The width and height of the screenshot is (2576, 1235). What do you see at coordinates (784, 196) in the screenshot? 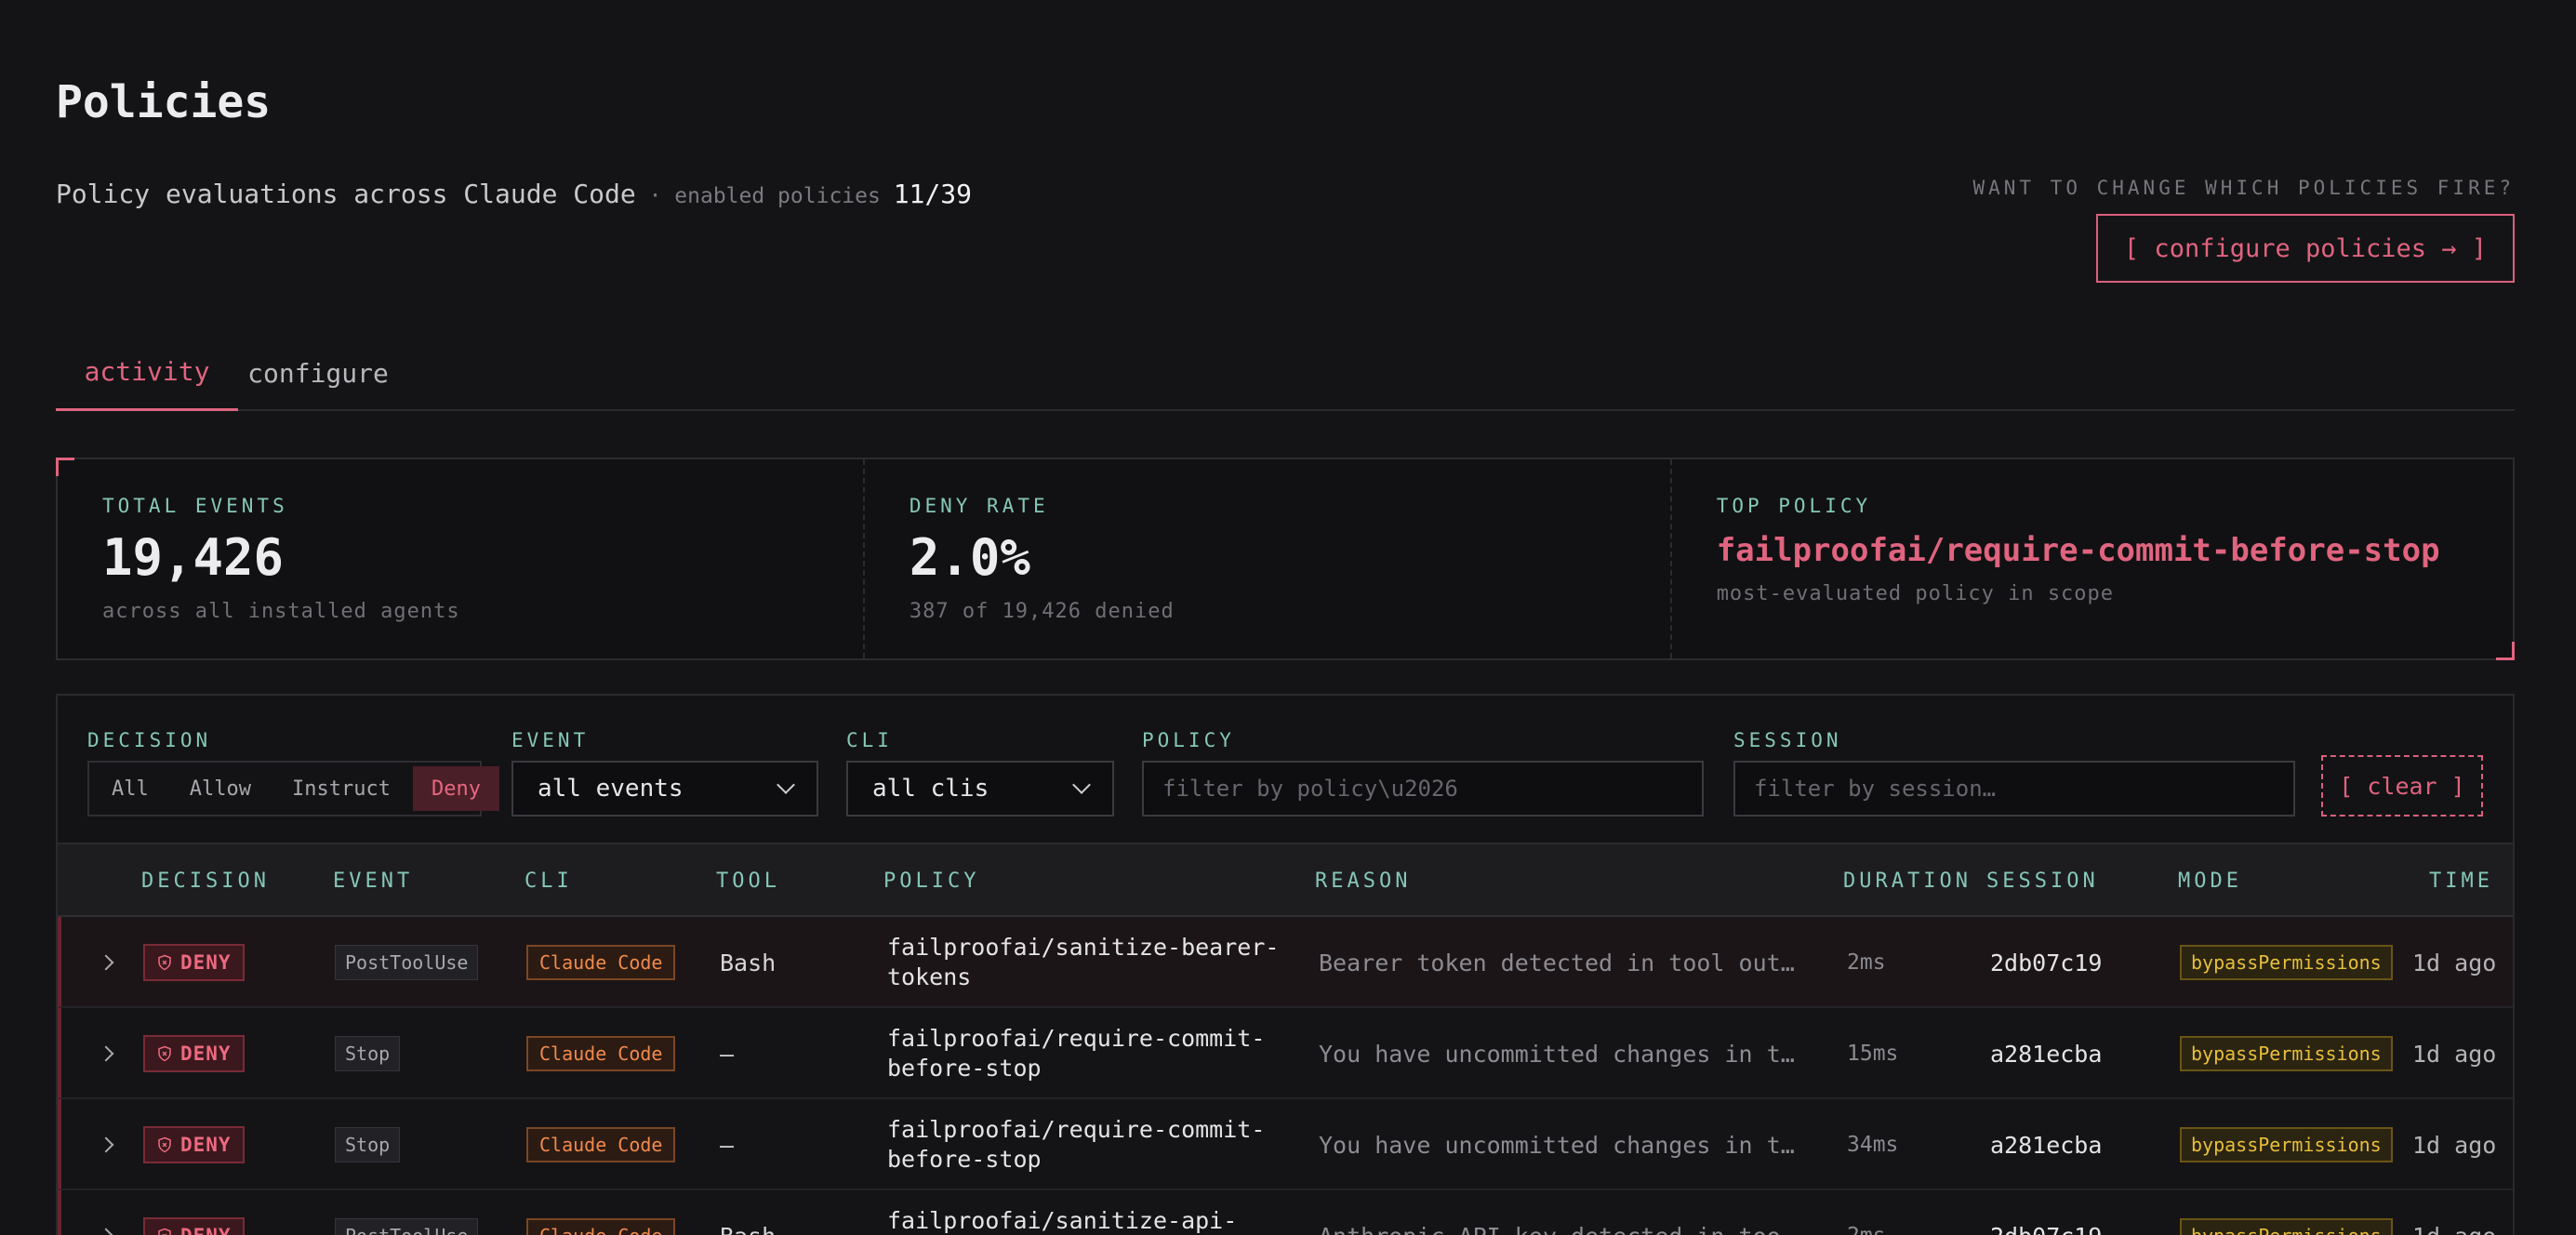
I see `enabled-policies-label: enabled policies` at bounding box center [784, 196].